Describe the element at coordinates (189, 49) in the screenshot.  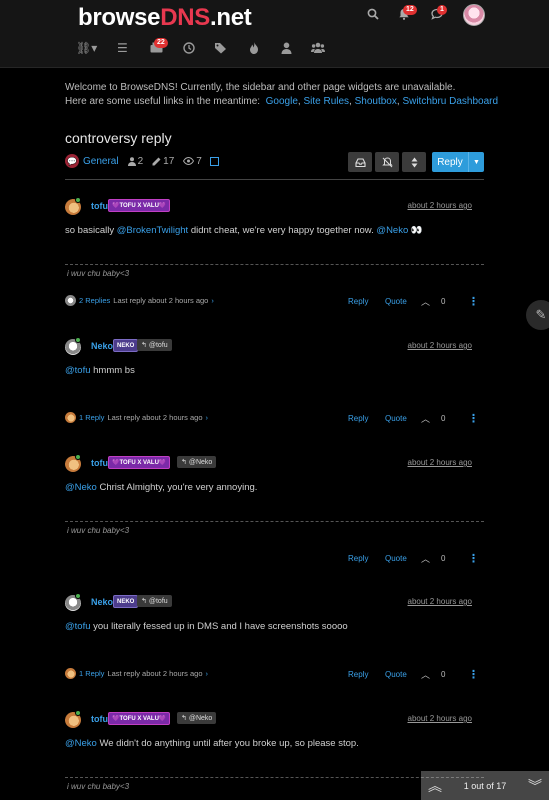
I see `recent-clock-icon` at that location.